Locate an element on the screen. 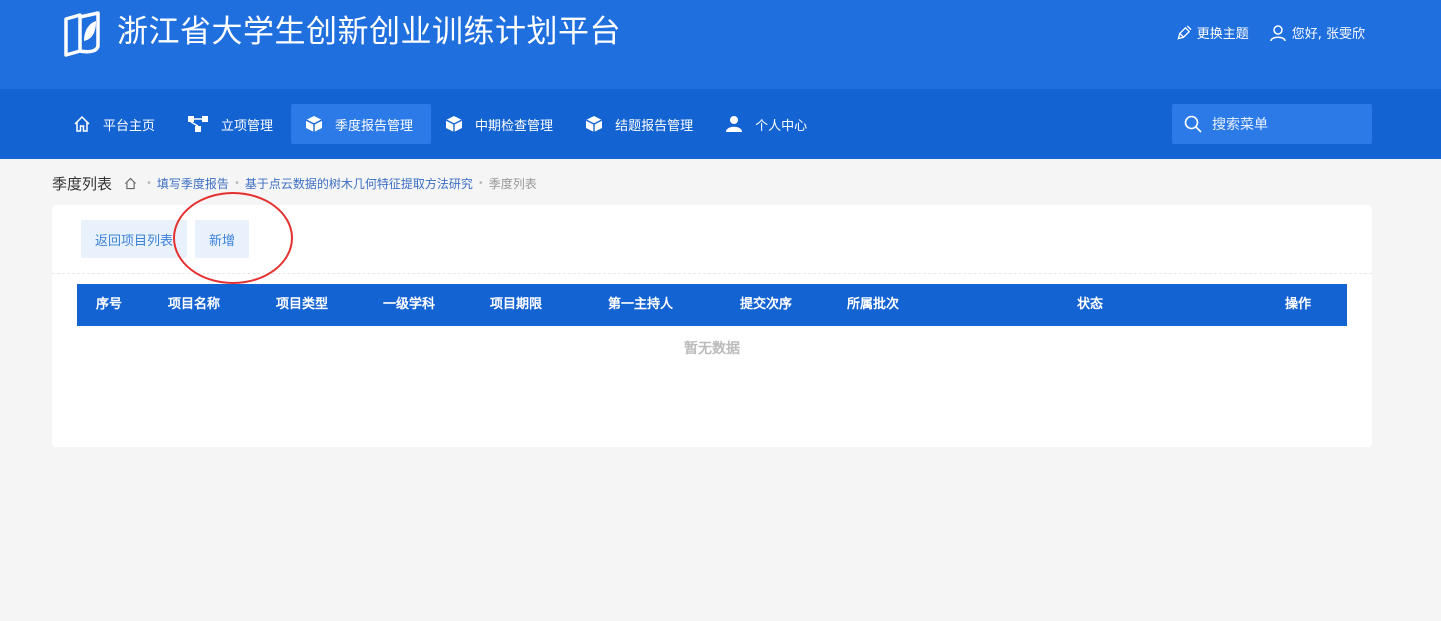 This screenshot has width=1441, height=621. add-button: 新增 is located at coordinates (222, 239).